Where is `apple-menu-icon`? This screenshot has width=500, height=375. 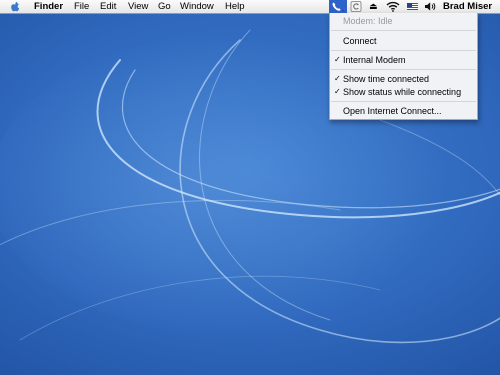
apple-menu-icon is located at coordinates (15, 6).